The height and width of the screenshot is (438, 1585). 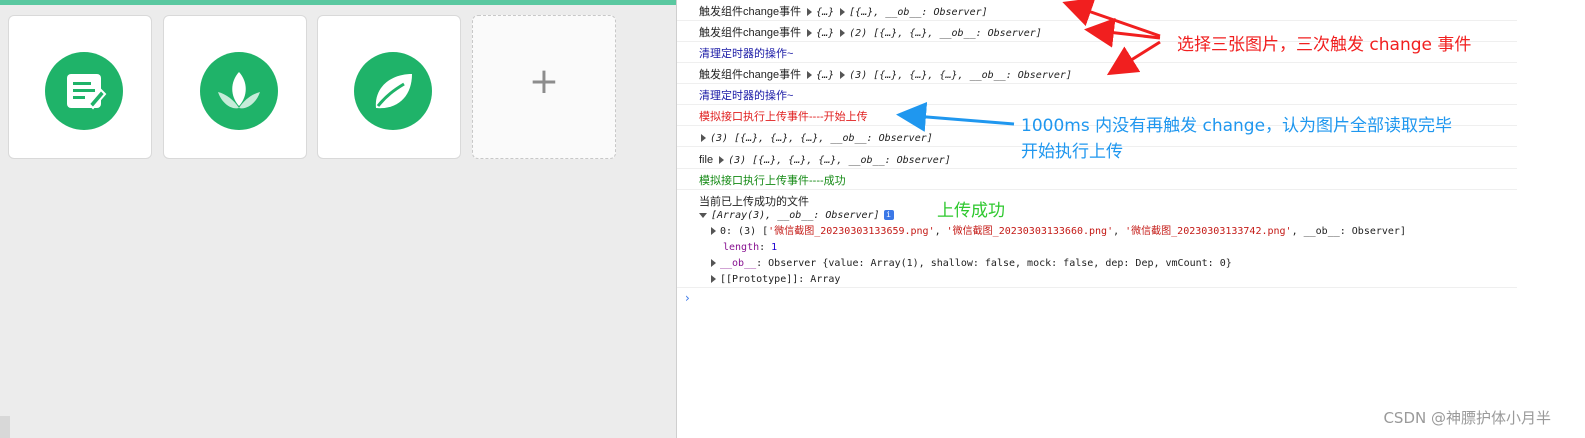 I want to click on annotation-select-three: 选择三张图片，三次触发 change 事件, so click(x=1324, y=45).